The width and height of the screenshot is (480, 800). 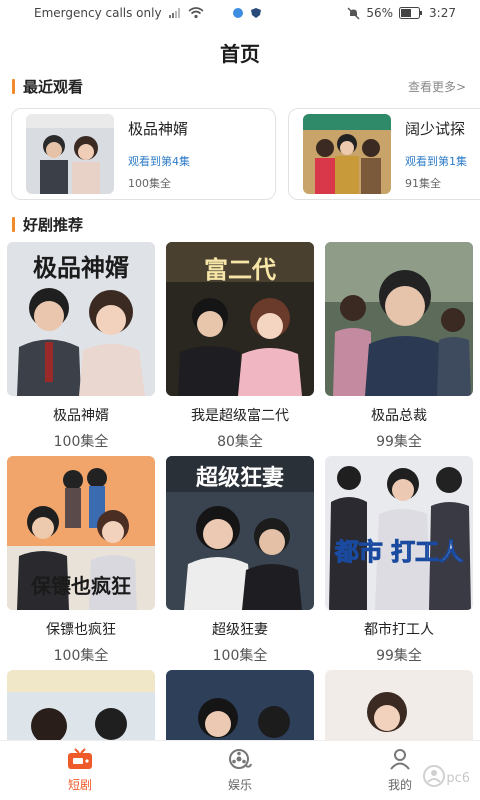 What do you see at coordinates (53, 86) in the screenshot?
I see `recent-section-title: 最近观看` at bounding box center [53, 86].